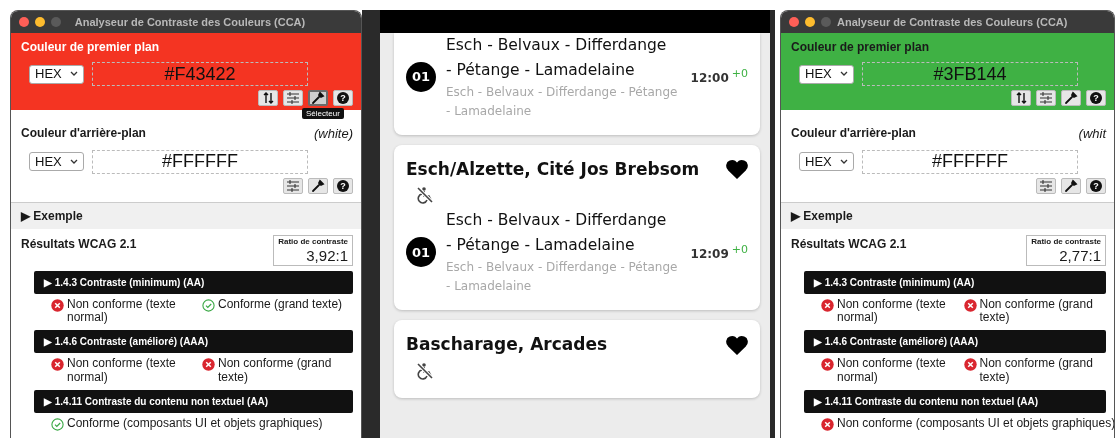 Image resolution: width=1115 pixels, height=438 pixels. What do you see at coordinates (195, 423) in the screenshot?
I see `result-text: Conforme (composants UI et objets graphiques)` at bounding box center [195, 423].